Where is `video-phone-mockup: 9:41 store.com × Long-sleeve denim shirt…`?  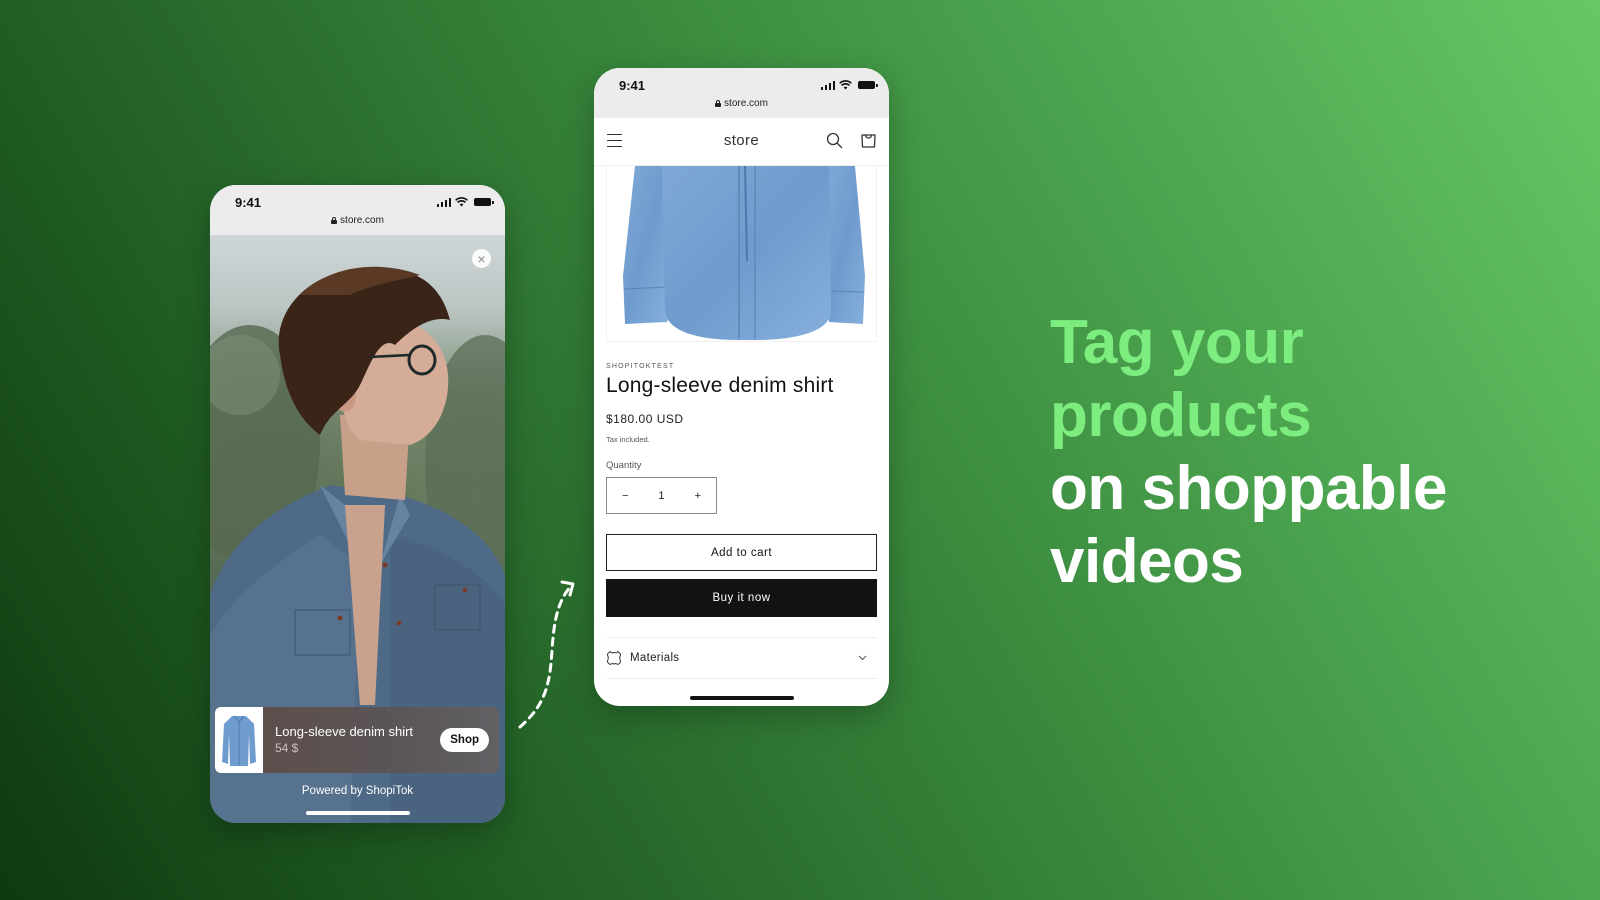
video-phone-mockup: 9:41 store.com × Long-sleeve denim shirt… is located at coordinates (357, 504).